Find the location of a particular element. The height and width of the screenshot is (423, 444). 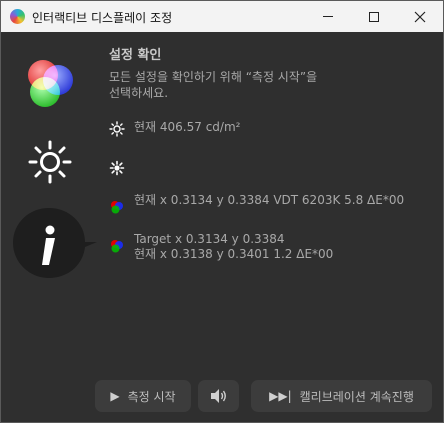

skip-forward-icon: ▶▶| is located at coordinates (280, 396).